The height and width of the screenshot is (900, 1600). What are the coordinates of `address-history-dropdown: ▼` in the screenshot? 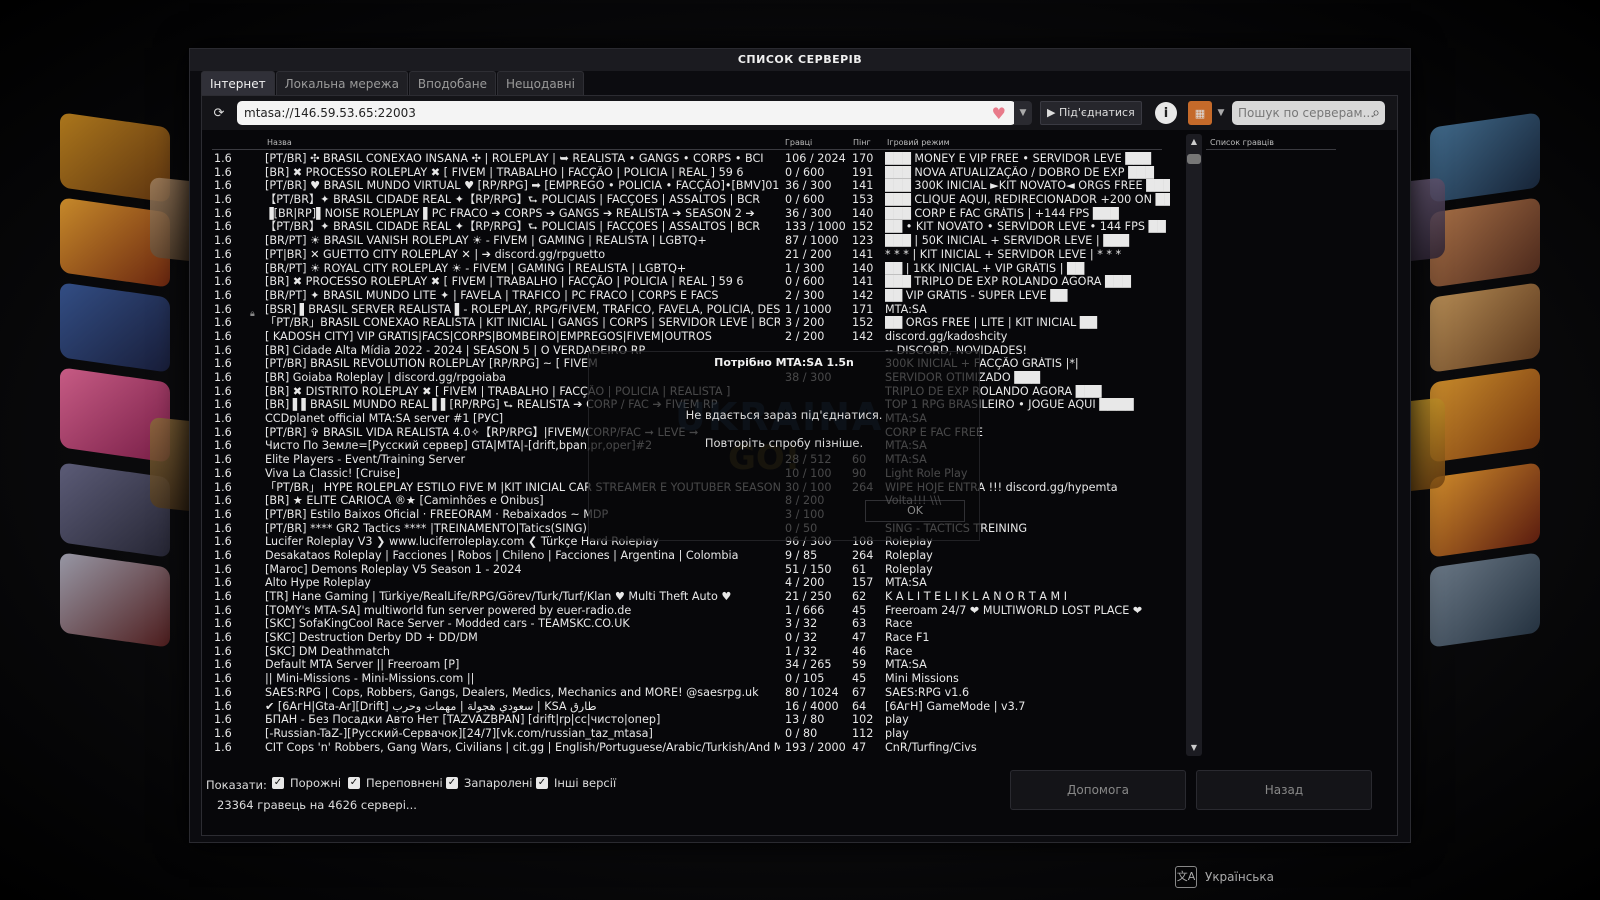 It's located at (1023, 113).